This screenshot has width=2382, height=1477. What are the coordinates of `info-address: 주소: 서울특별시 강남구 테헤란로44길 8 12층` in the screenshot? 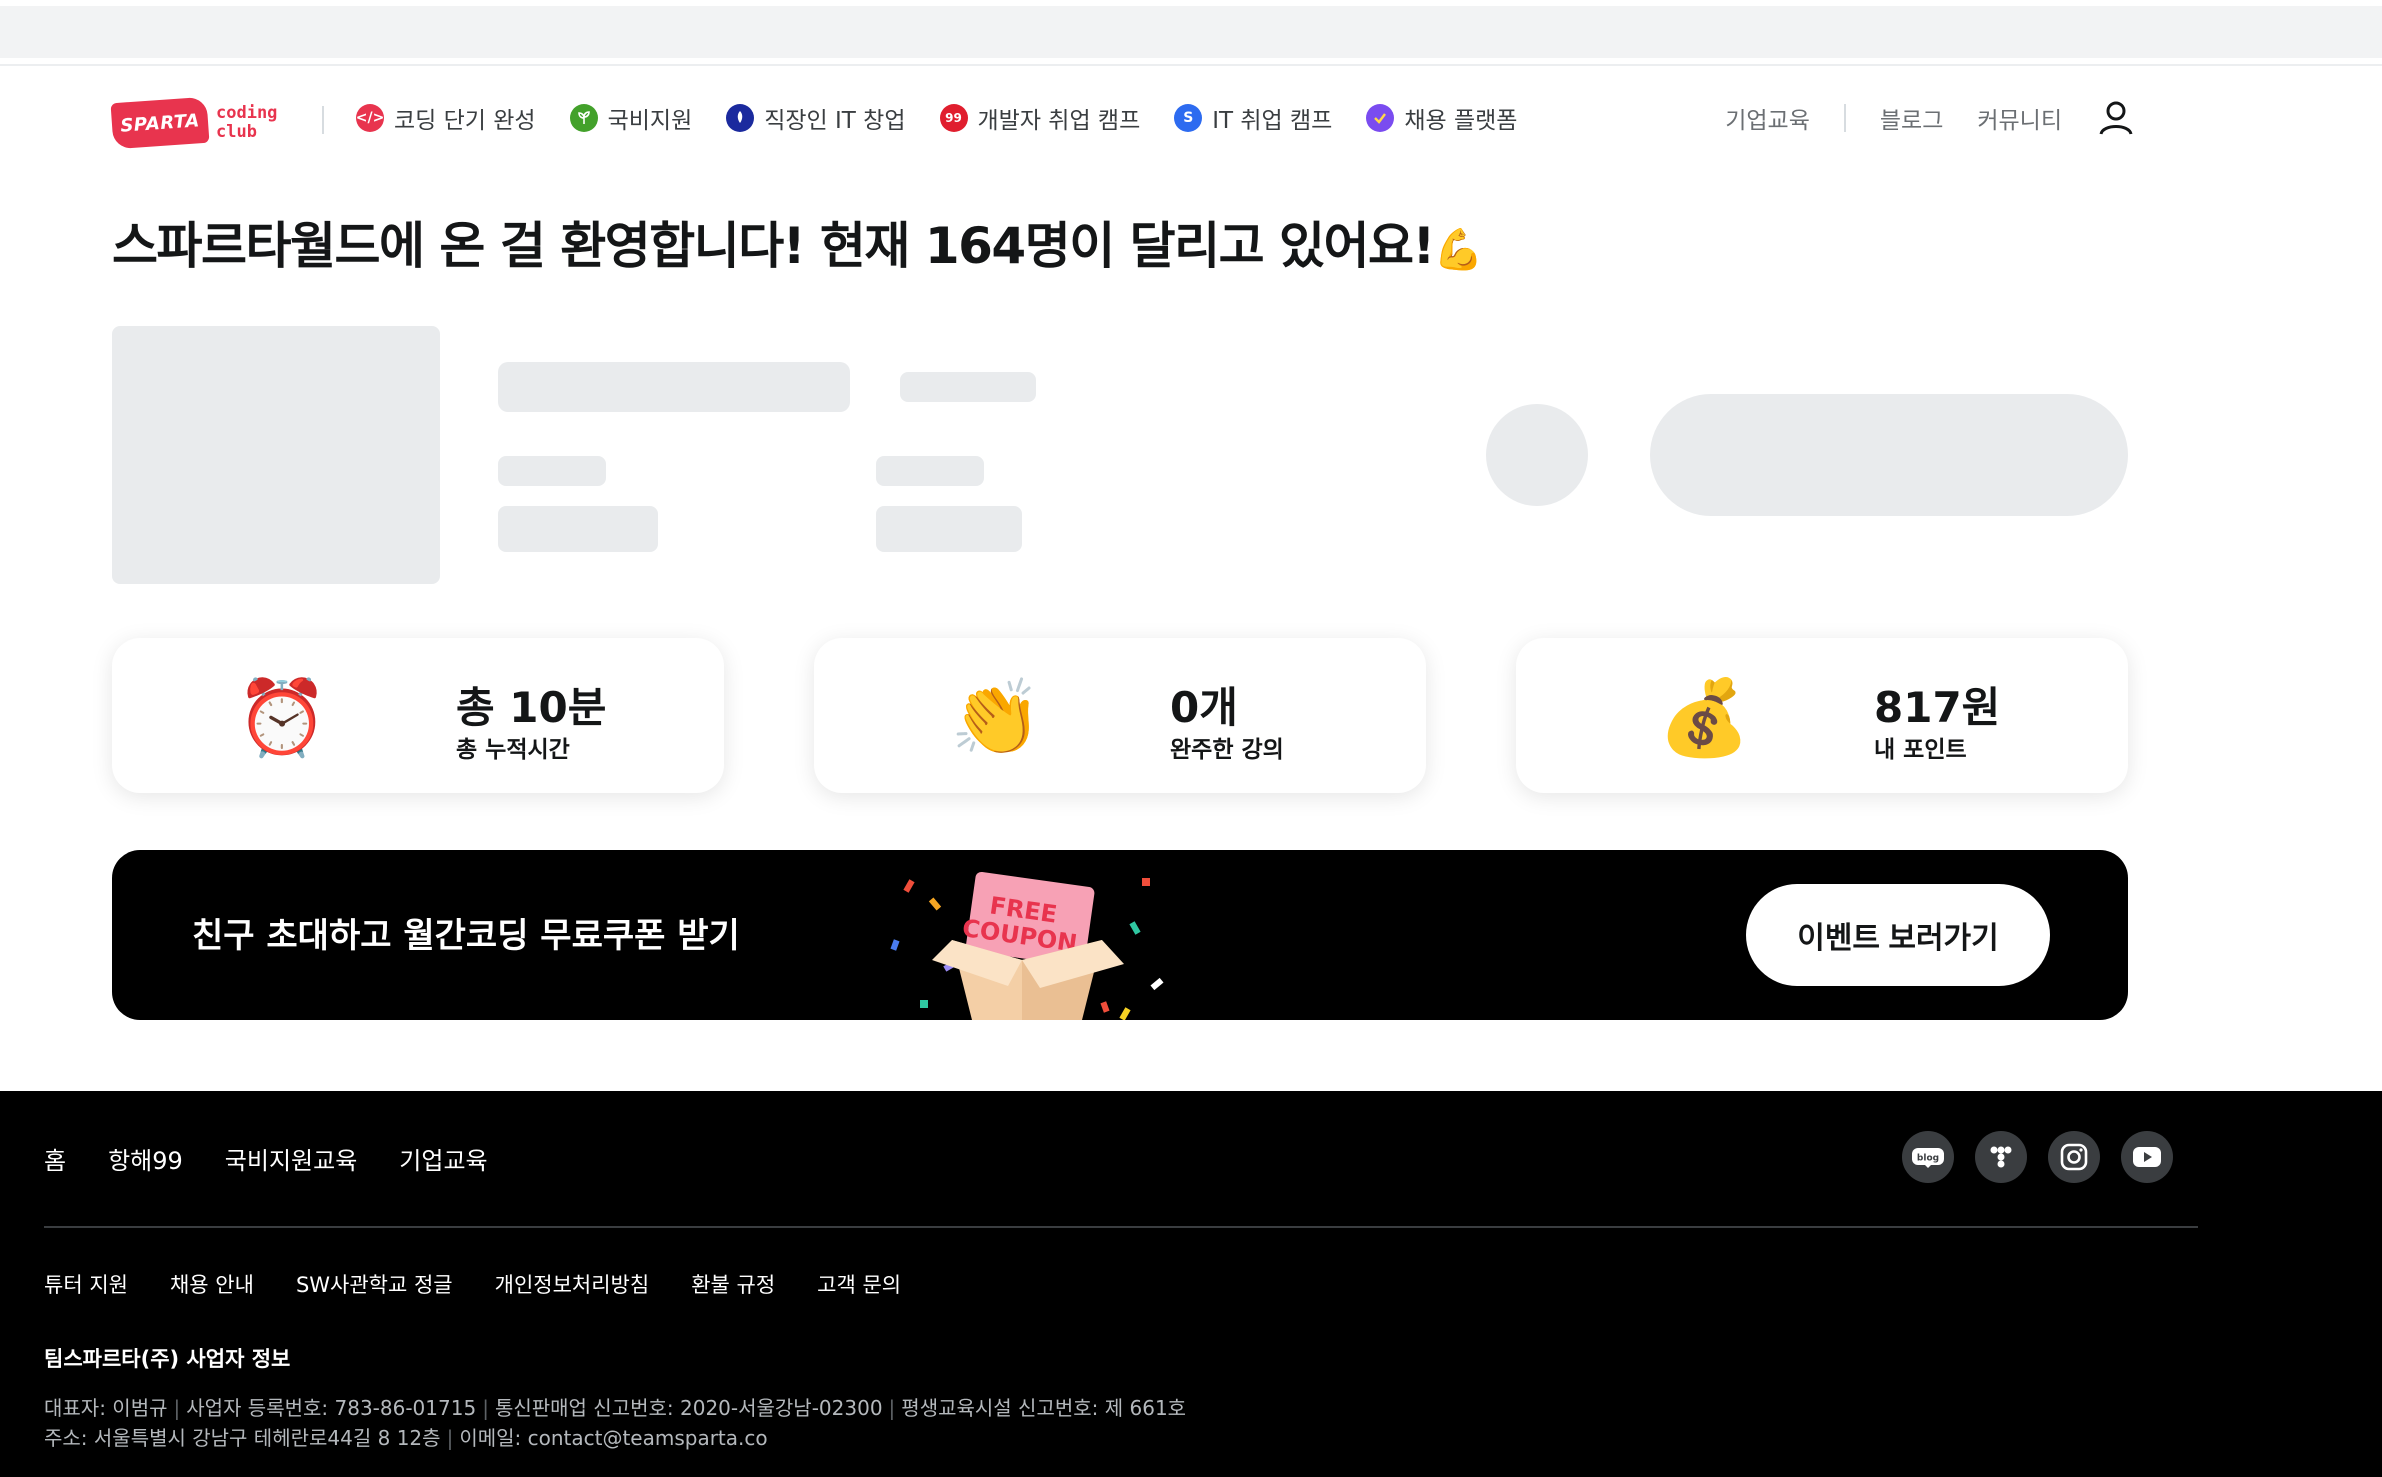 It's located at (242, 1438).